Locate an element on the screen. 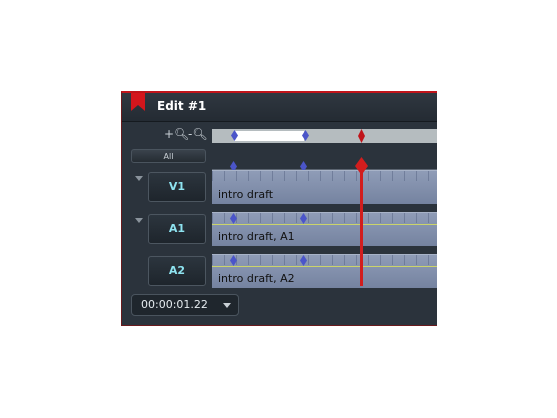 This screenshot has width=557, height=418. zoom-range-end-handle is located at coordinates (305, 135).